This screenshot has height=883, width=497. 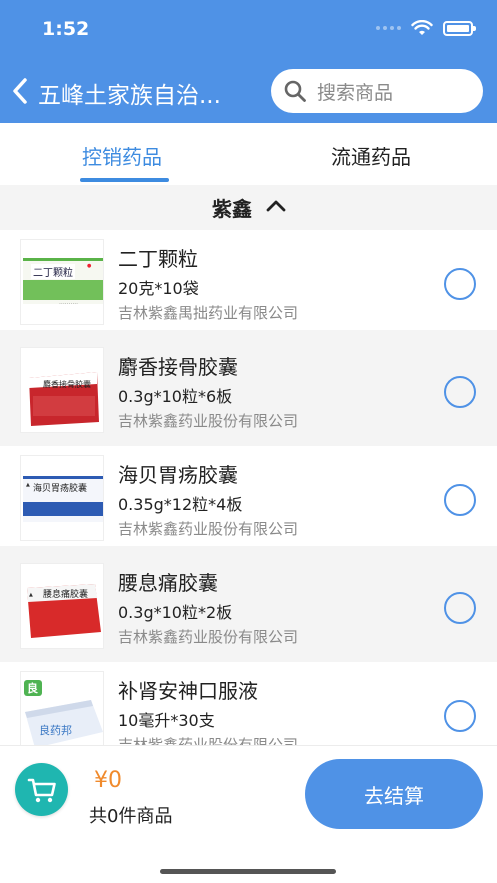 I want to click on product-image: 麝香接骨胶囊, so click(x=62, y=390).